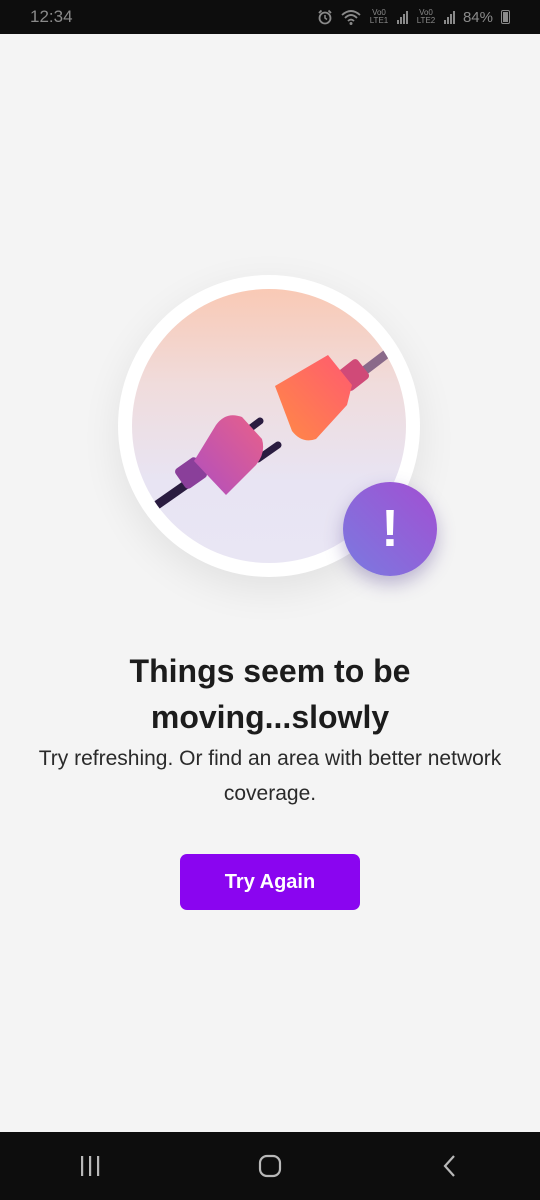  Describe the element at coordinates (219, 455) in the screenshot. I see `left-plug` at that location.